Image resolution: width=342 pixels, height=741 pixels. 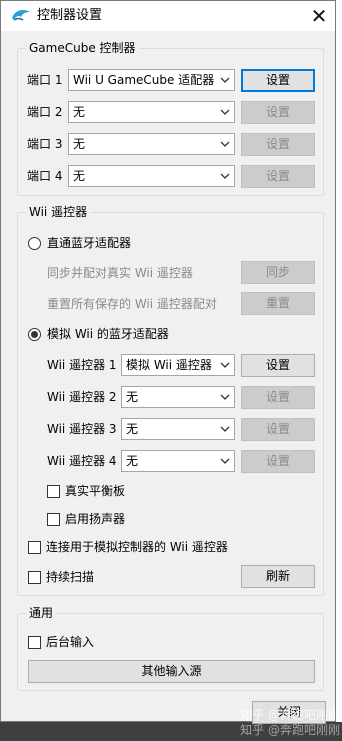 I want to click on window-title: 控制器设置, so click(x=70, y=15).